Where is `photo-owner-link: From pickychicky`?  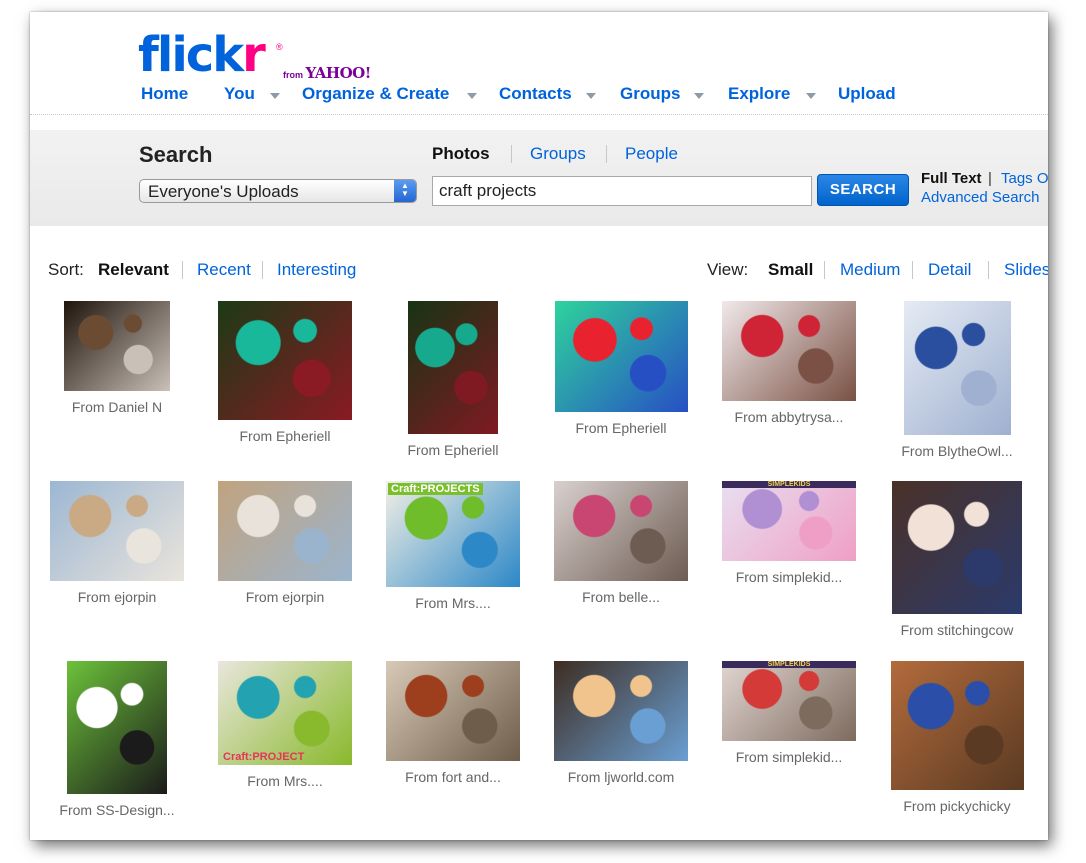
photo-owner-link: From pickychicky is located at coordinates (957, 806).